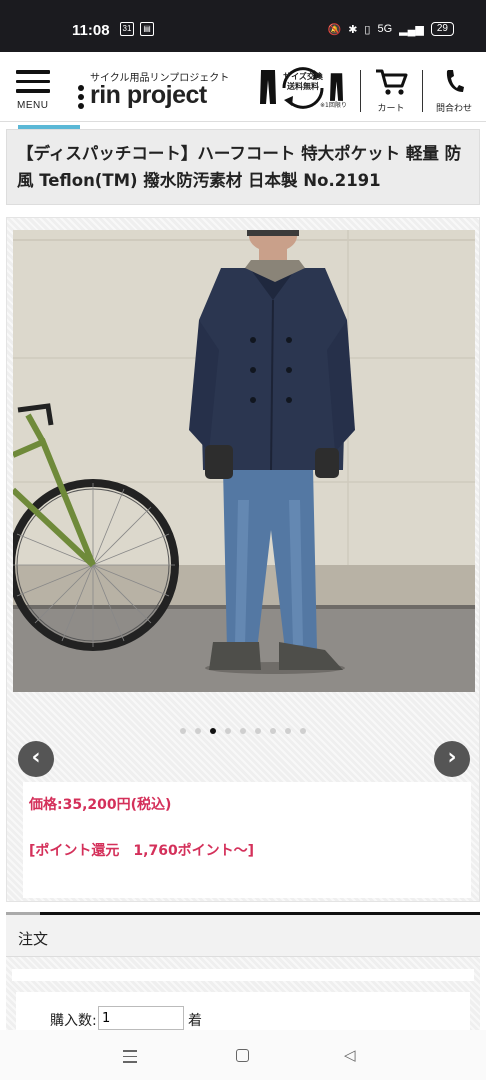 The height and width of the screenshot is (1080, 486). I want to click on chevron-right-icon: ›, so click(452, 757).